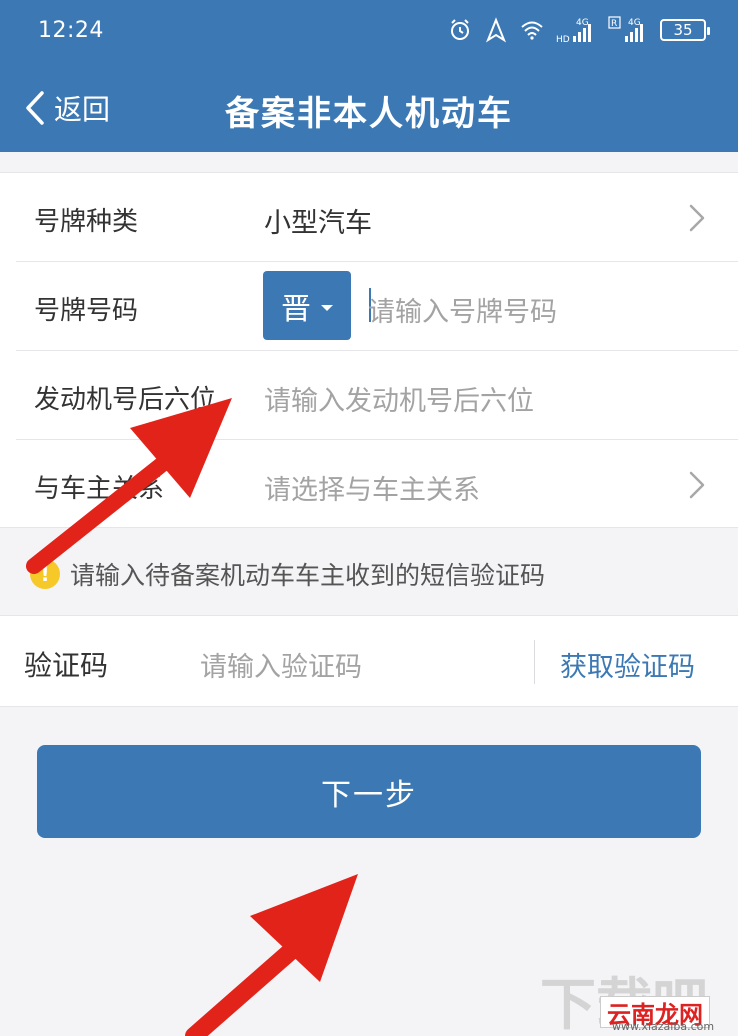 This screenshot has width=738, height=1036. Describe the element at coordinates (281, 664) in the screenshot. I see `verification-input: 请输入验证码` at that location.